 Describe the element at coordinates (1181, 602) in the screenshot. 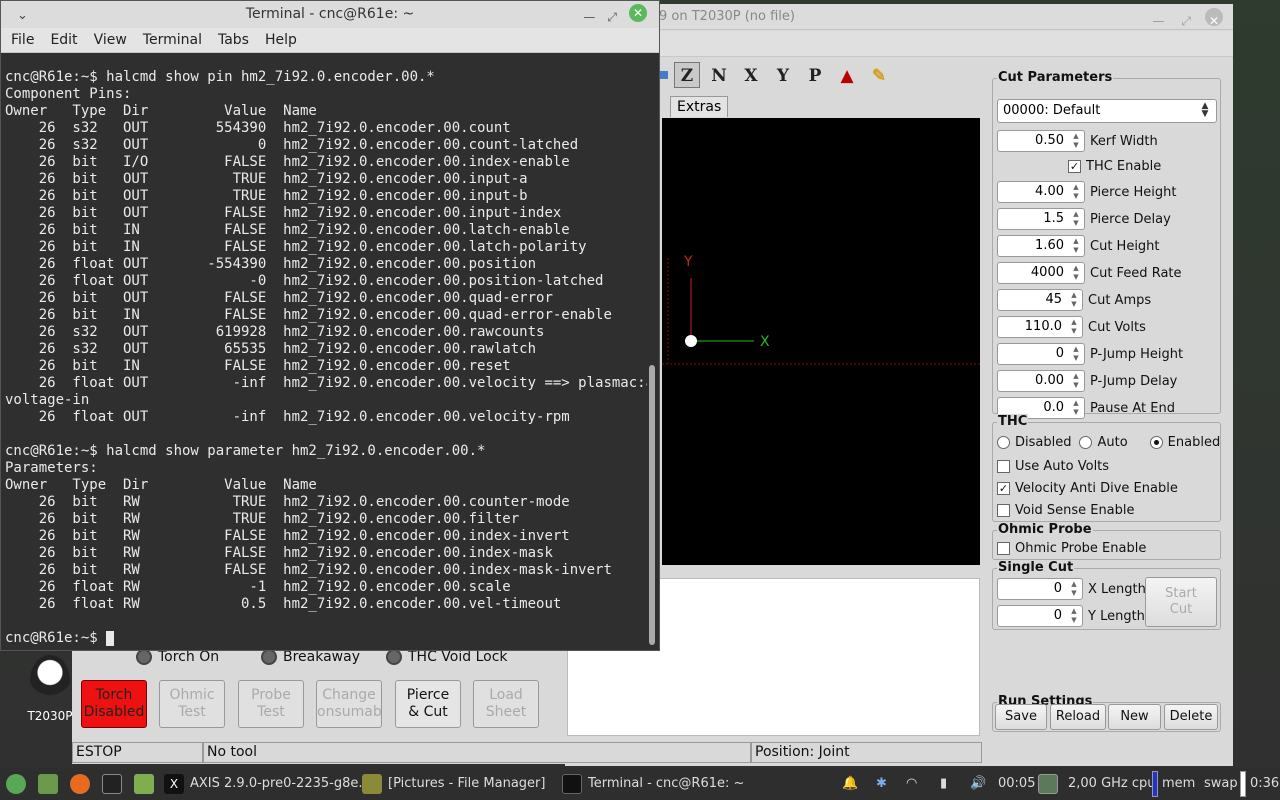

I see `start-cut-button: Start Cut` at that location.